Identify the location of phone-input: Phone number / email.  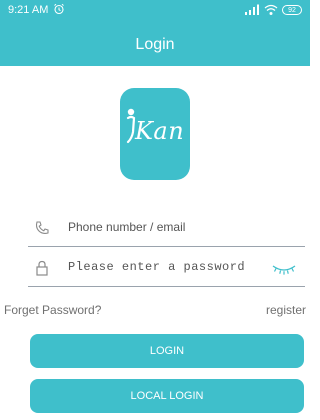
(126, 227).